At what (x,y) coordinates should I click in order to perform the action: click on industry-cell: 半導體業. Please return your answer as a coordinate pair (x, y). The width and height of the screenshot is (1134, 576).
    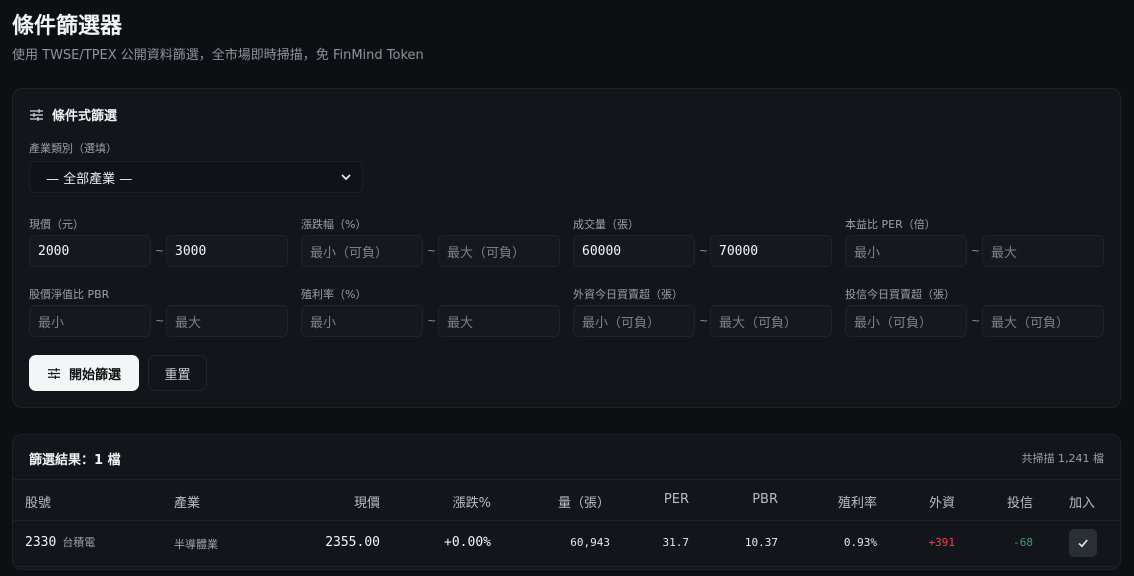
    Looking at the image, I should click on (196, 544).